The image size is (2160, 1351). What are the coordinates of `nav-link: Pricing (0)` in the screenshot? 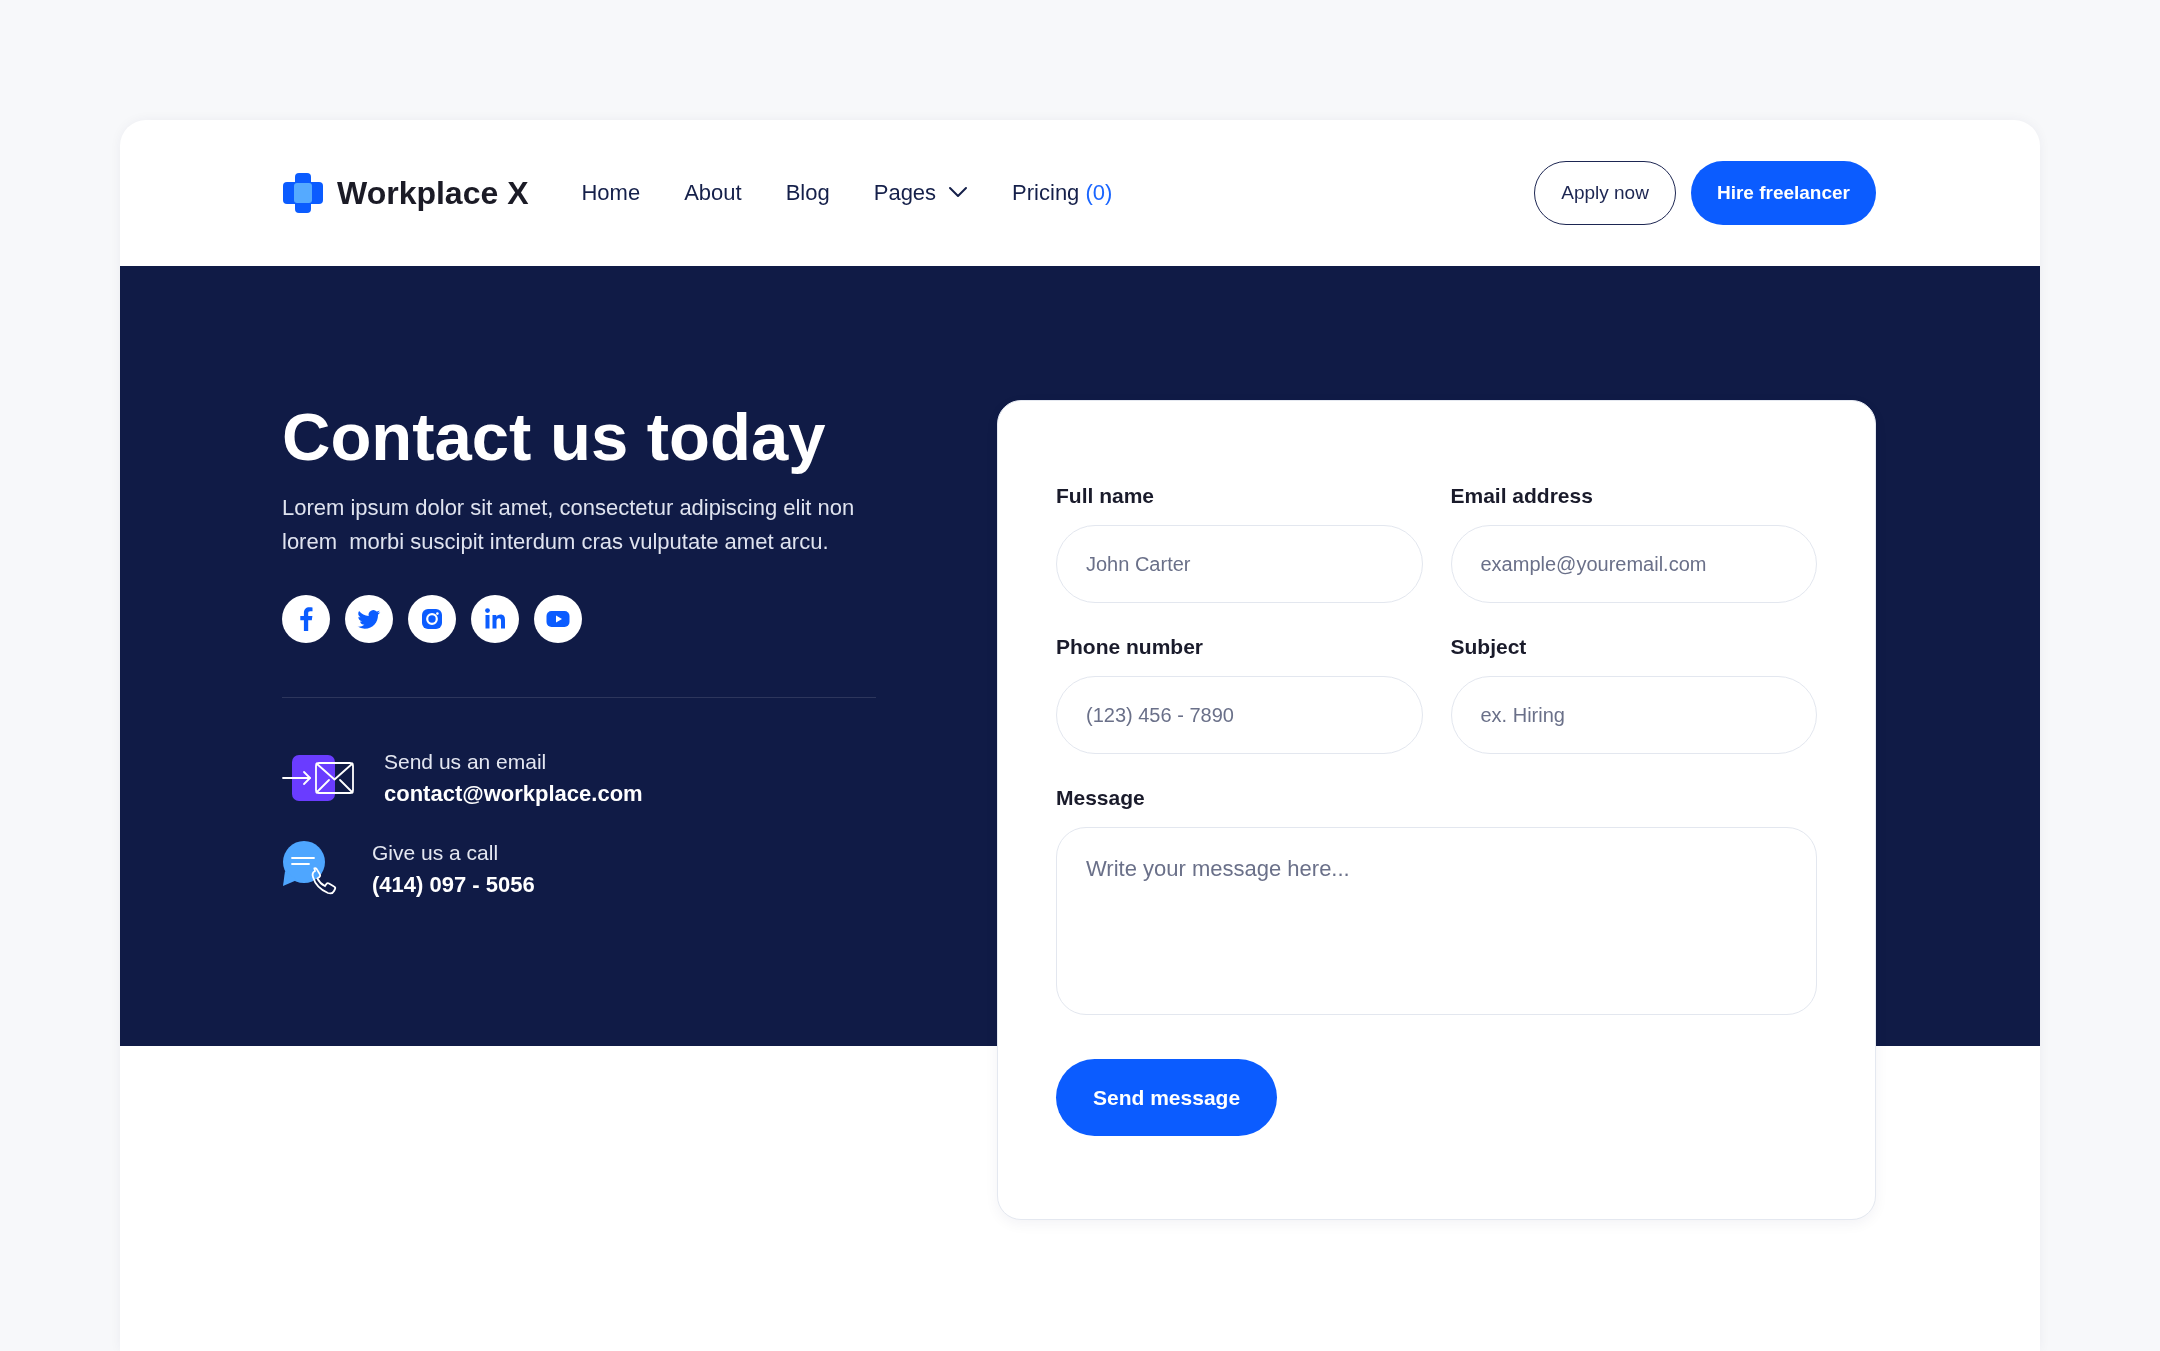 It's located at (1062, 193).